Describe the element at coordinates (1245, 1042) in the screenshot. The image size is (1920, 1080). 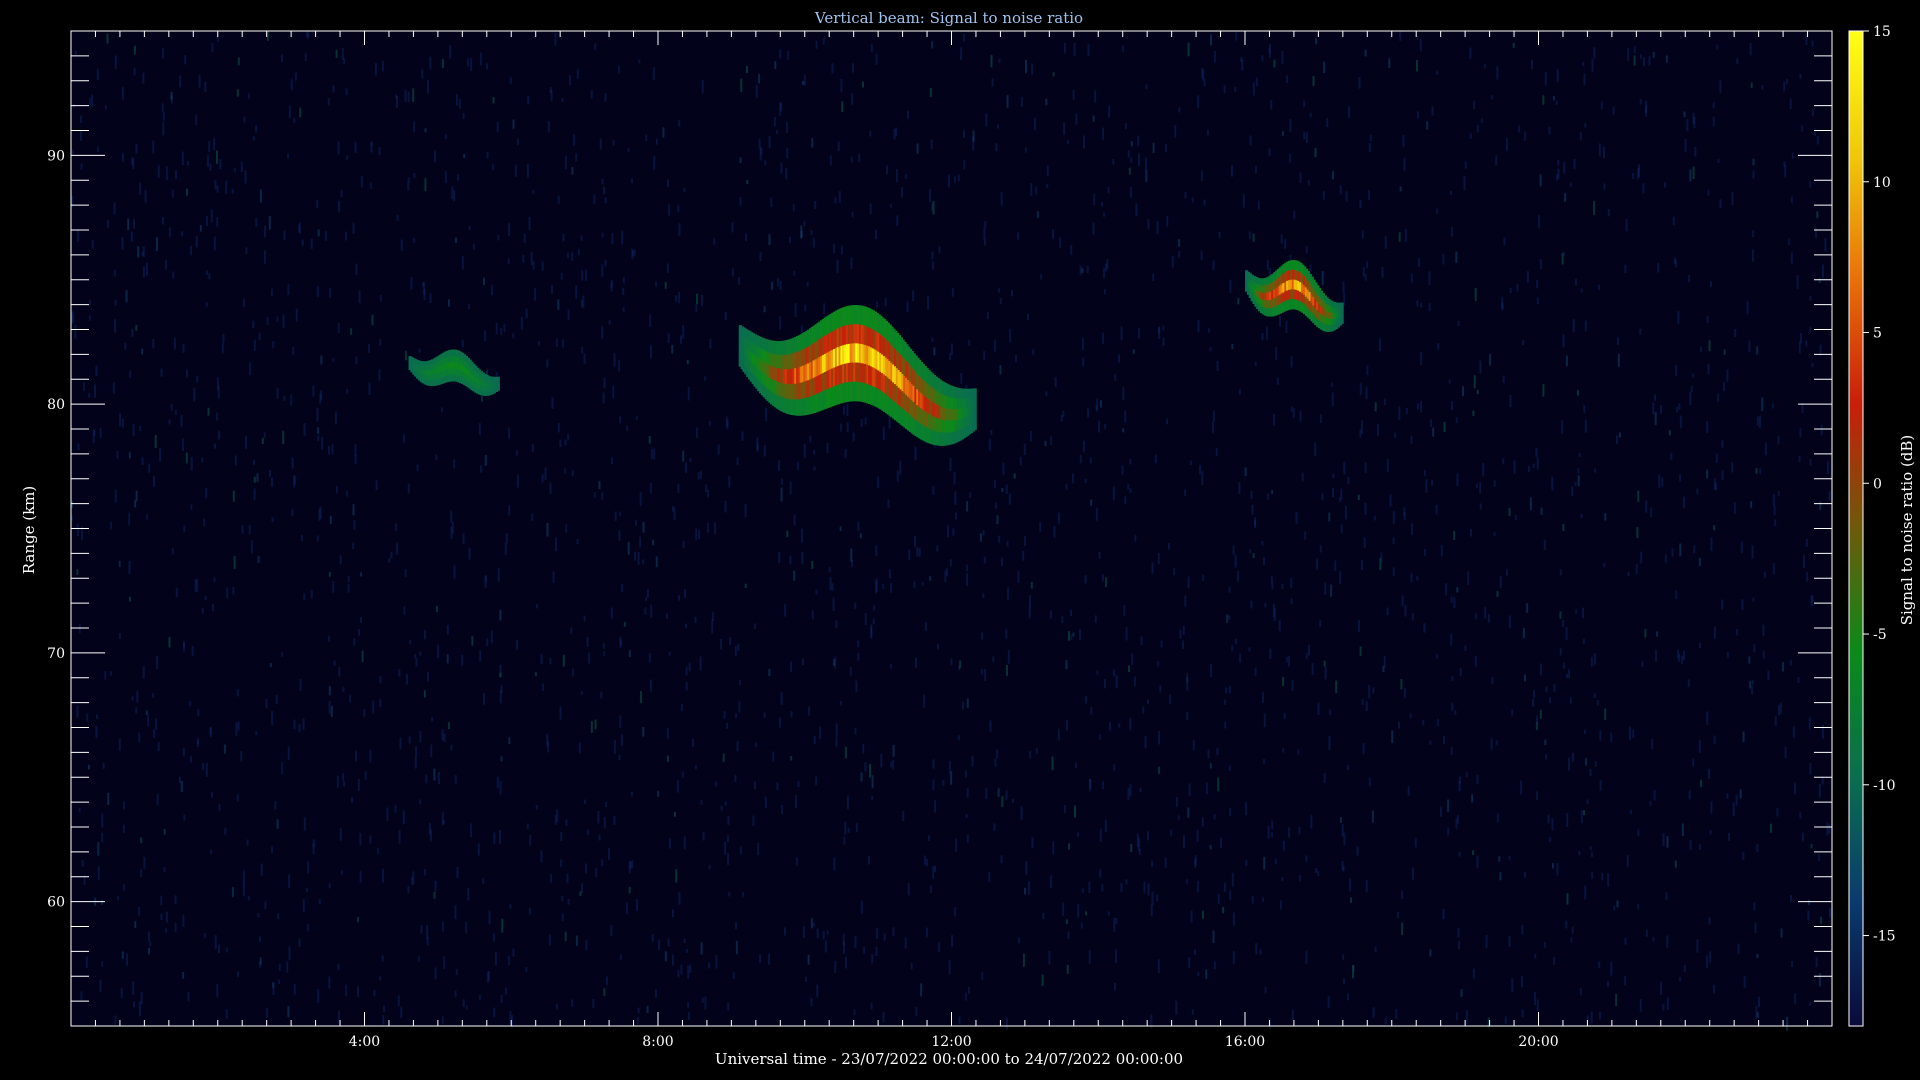
I see `x-tick-label: 16:00` at that location.